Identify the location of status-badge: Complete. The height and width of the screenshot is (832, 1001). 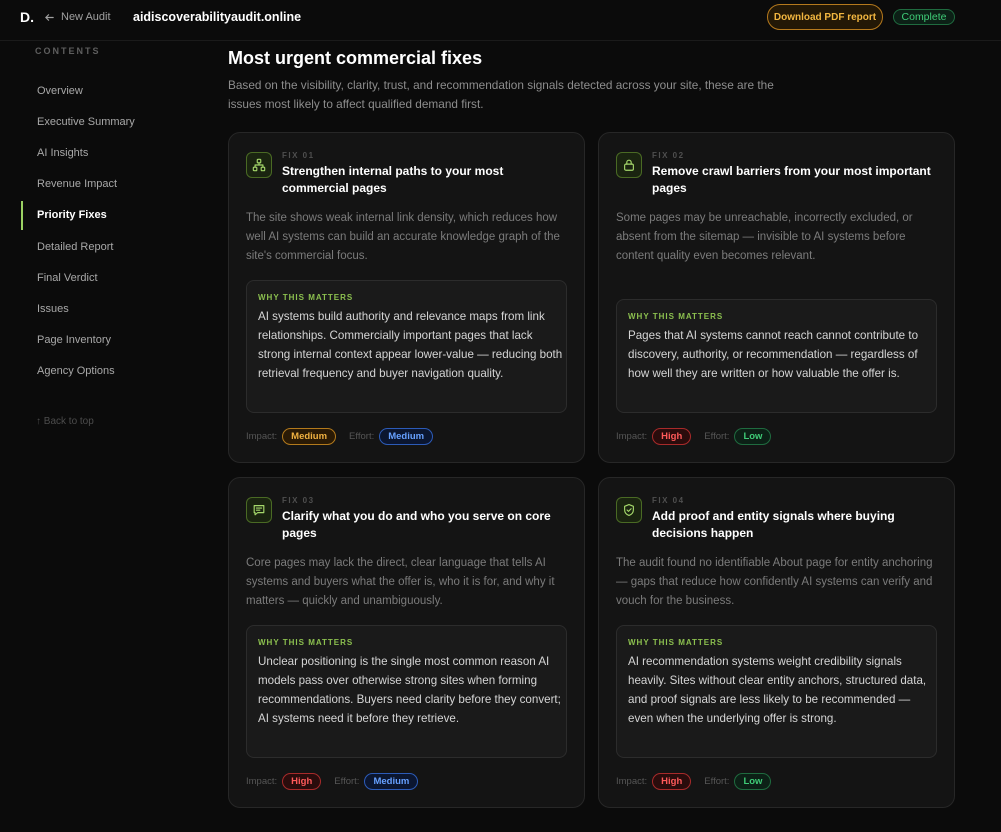
(924, 17).